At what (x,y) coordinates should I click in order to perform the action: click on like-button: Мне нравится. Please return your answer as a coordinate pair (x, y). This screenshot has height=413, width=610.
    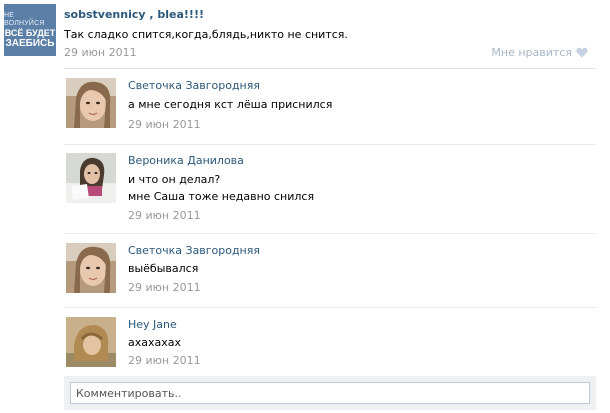
    Looking at the image, I should click on (539, 52).